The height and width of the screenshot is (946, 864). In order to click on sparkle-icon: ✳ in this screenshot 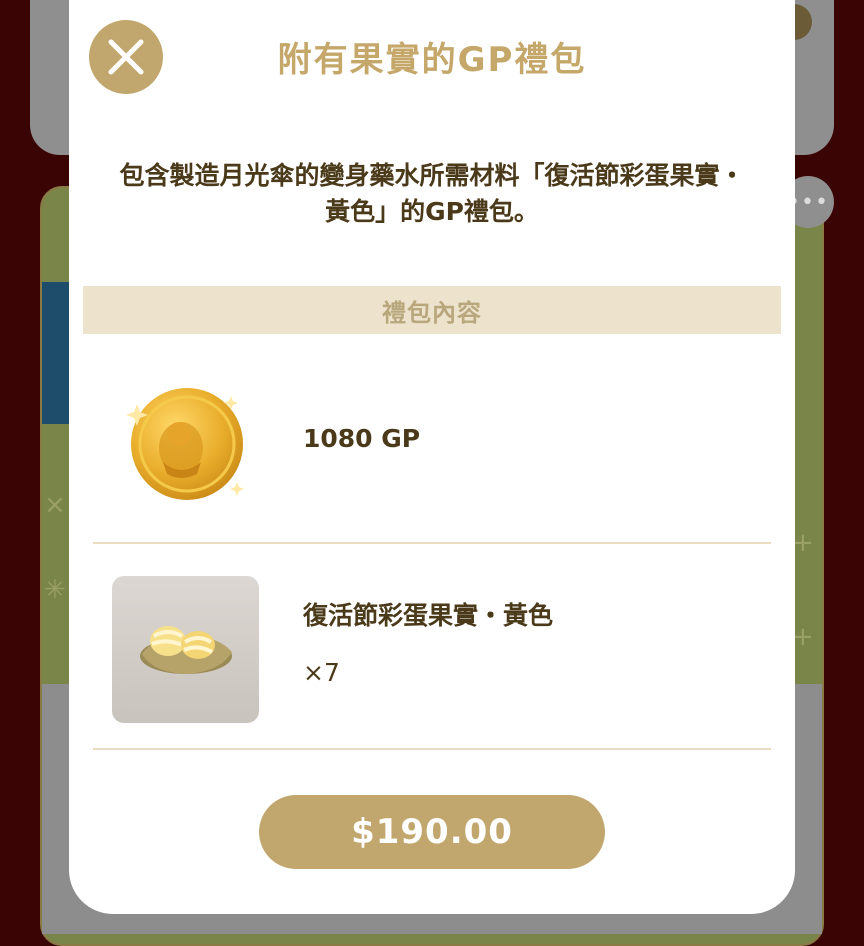, I will do `click(55, 590)`.